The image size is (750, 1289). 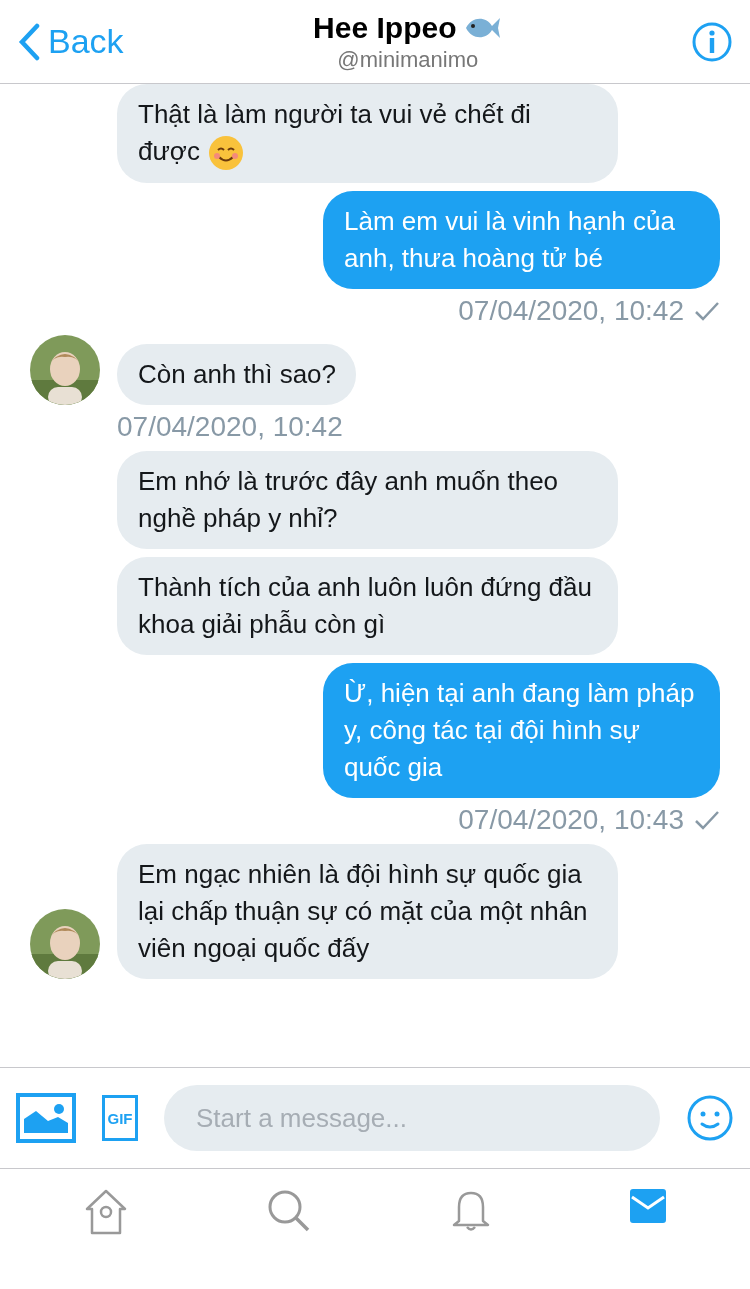 What do you see at coordinates (367, 500) in the screenshot?
I see `message-bubble: Em nhớ là trước đây anh muốn theo nghề pháp y nhỉ?` at bounding box center [367, 500].